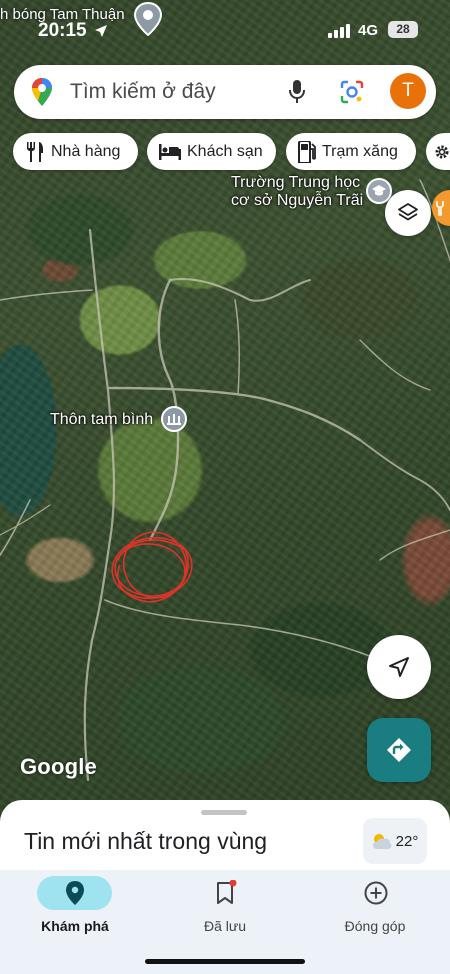  Describe the element at coordinates (440, 208) in the screenshot. I see `restaurant-pin-icon` at that location.